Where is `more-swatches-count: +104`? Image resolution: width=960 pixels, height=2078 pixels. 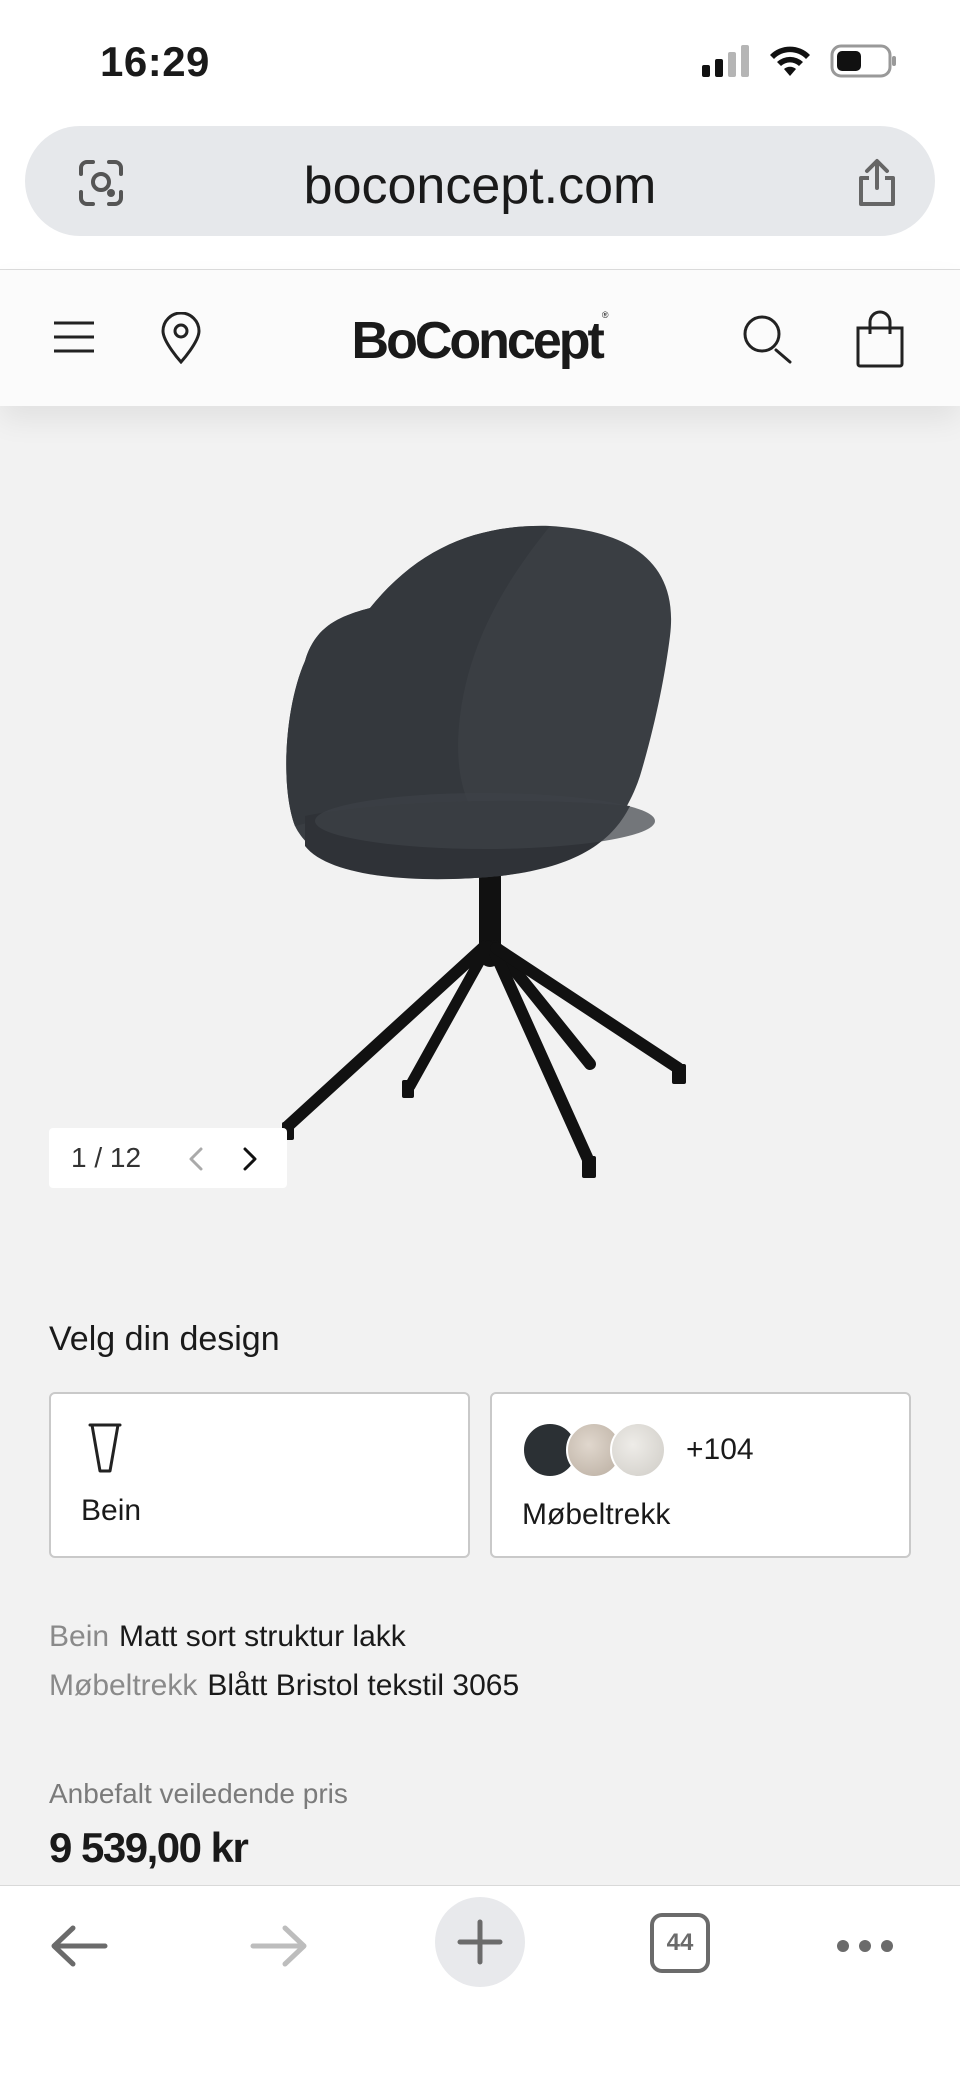 more-swatches-count: +104 is located at coordinates (720, 1449).